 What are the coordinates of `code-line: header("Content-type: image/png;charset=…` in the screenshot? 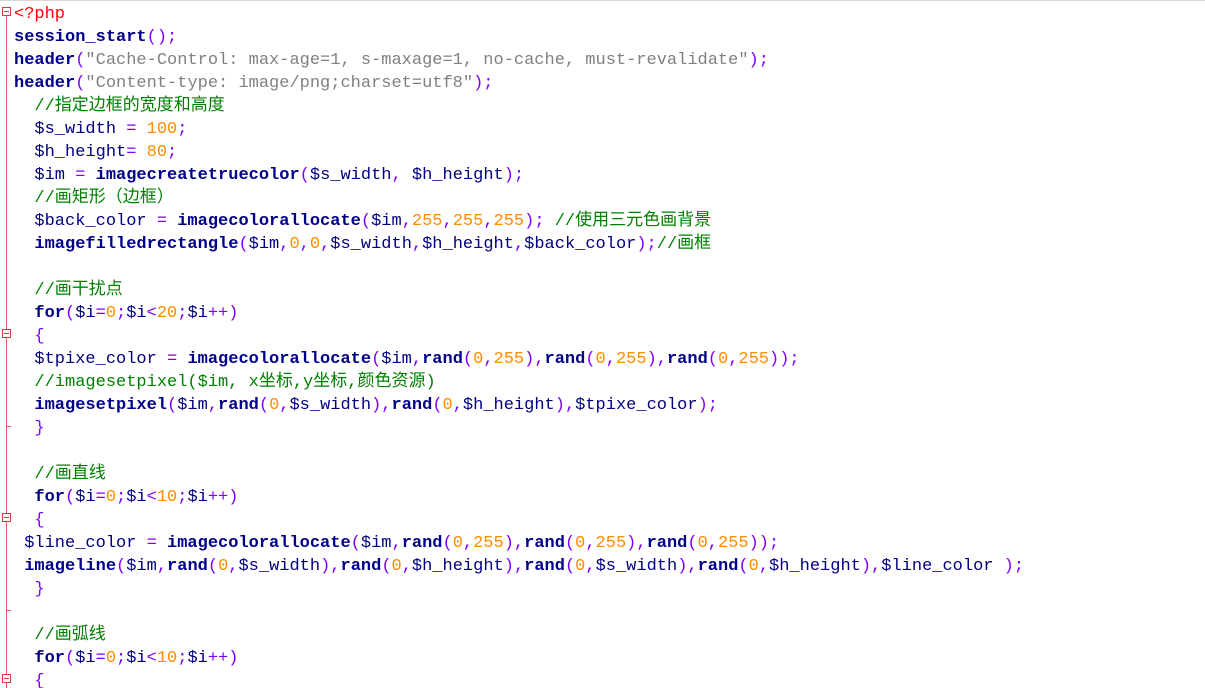 It's located at (609, 83).